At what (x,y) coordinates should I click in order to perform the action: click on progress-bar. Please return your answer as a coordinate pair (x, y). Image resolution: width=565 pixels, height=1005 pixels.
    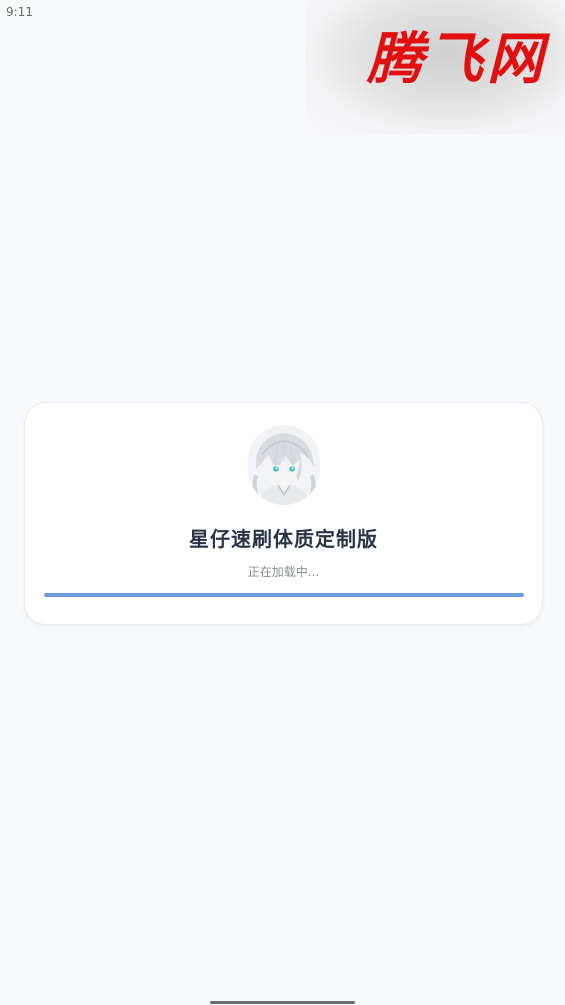
    Looking at the image, I should click on (284, 595).